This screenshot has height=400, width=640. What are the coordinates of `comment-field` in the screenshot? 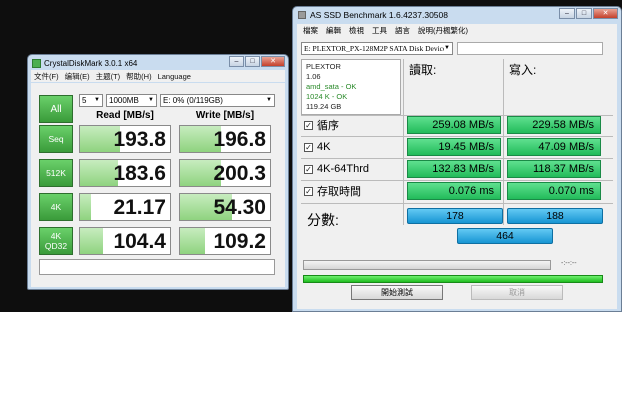 It's located at (157, 267).